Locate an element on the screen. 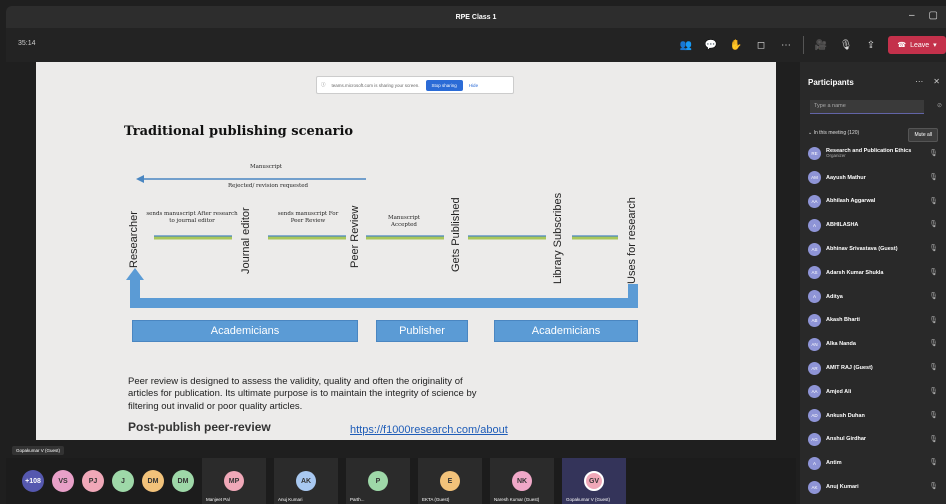  participant-item: A ABHILASHA 🎙 is located at coordinates (875, 225).